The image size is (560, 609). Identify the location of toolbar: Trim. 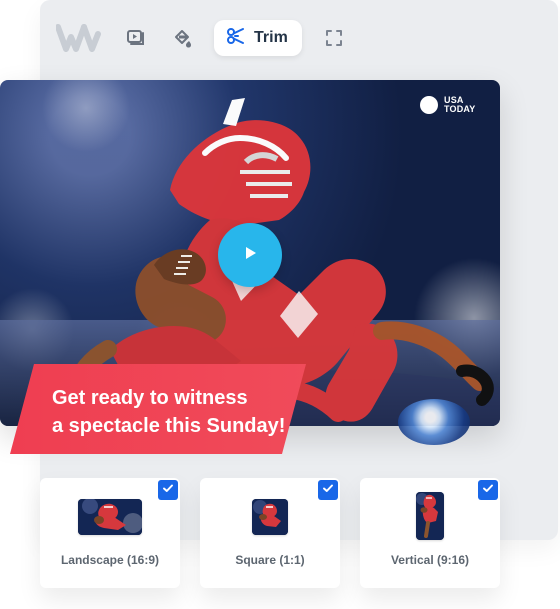
(202, 38).